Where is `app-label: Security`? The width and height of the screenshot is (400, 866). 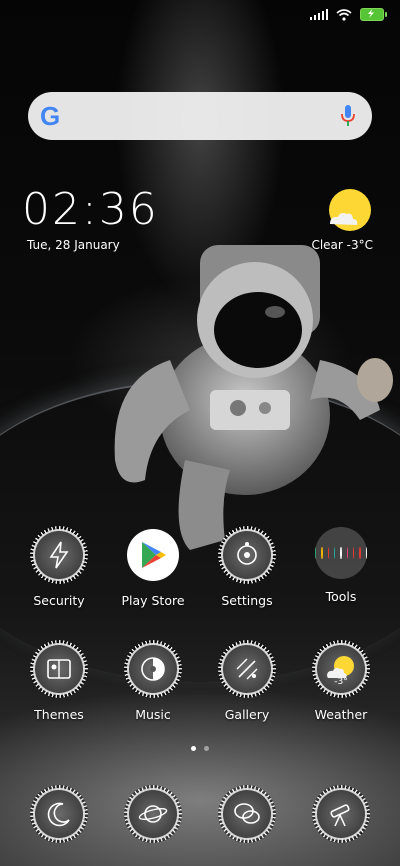 app-label: Security is located at coordinates (59, 600).